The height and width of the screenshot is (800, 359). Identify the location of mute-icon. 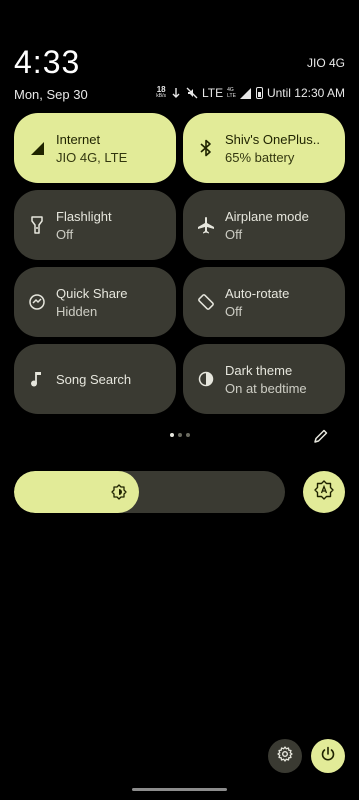
(192, 93).